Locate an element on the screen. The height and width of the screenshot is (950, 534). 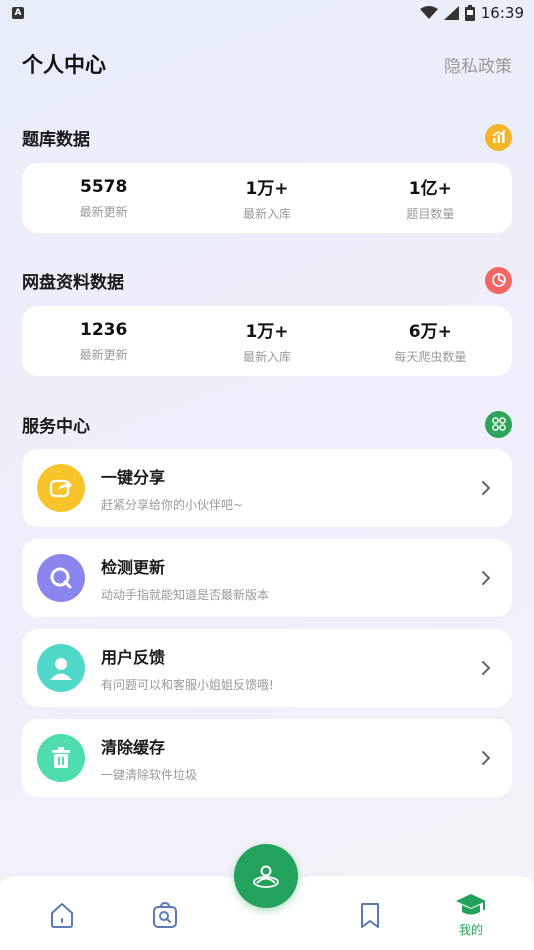
user-feedback-item: 用户反馈 有问题可以和客服小姐姐反馈哦! is located at coordinates (267, 668).